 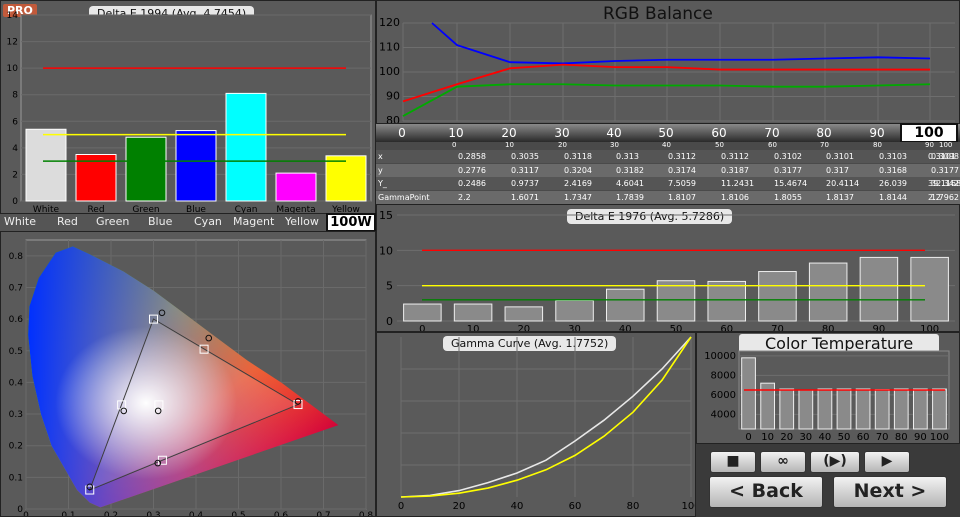 What do you see at coordinates (15, 175) in the screenshot?
I see `y-tick-label: 2` at bounding box center [15, 175].